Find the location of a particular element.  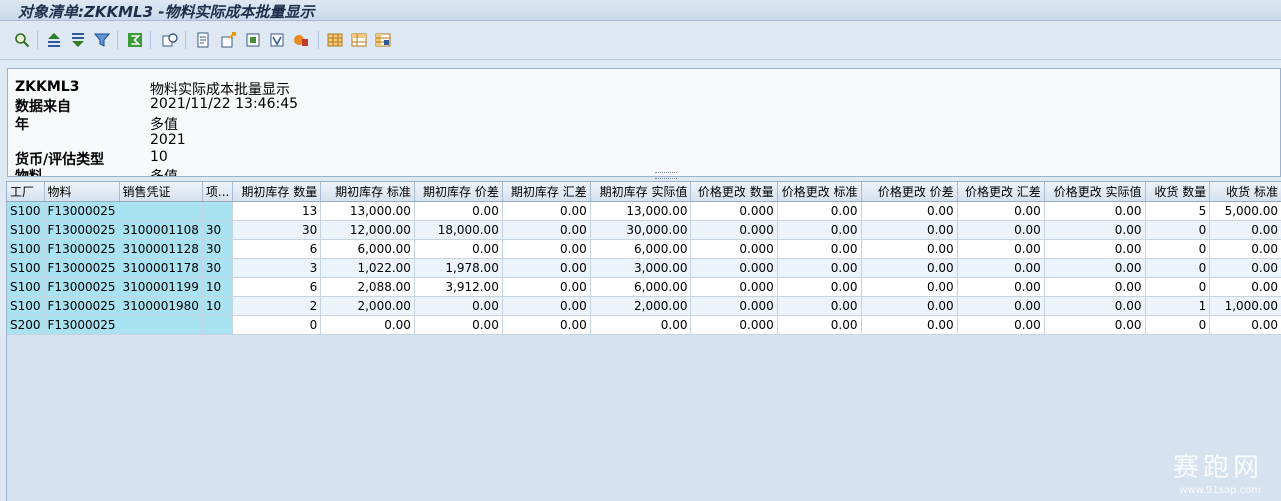

table-cell: 12,000.00 is located at coordinates (367, 230).